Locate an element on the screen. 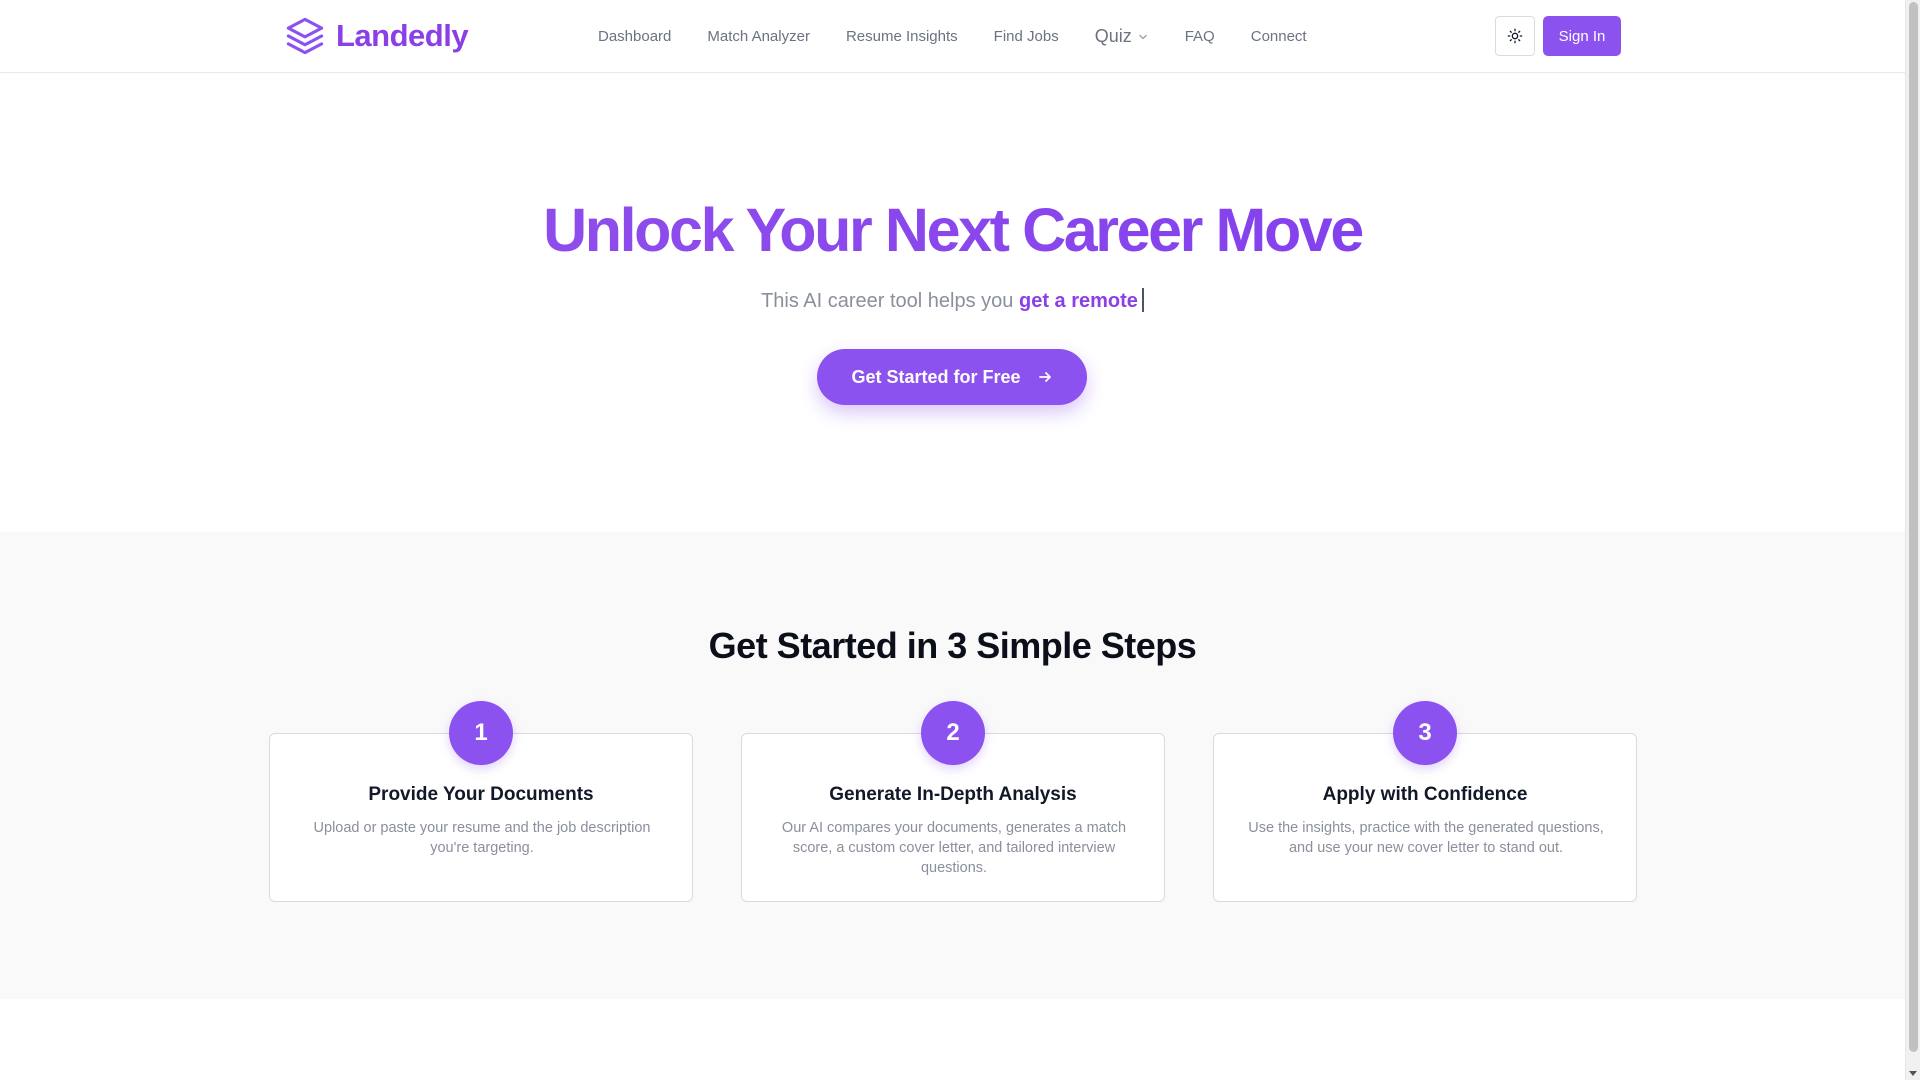  sun-icon is located at coordinates (1515, 36).